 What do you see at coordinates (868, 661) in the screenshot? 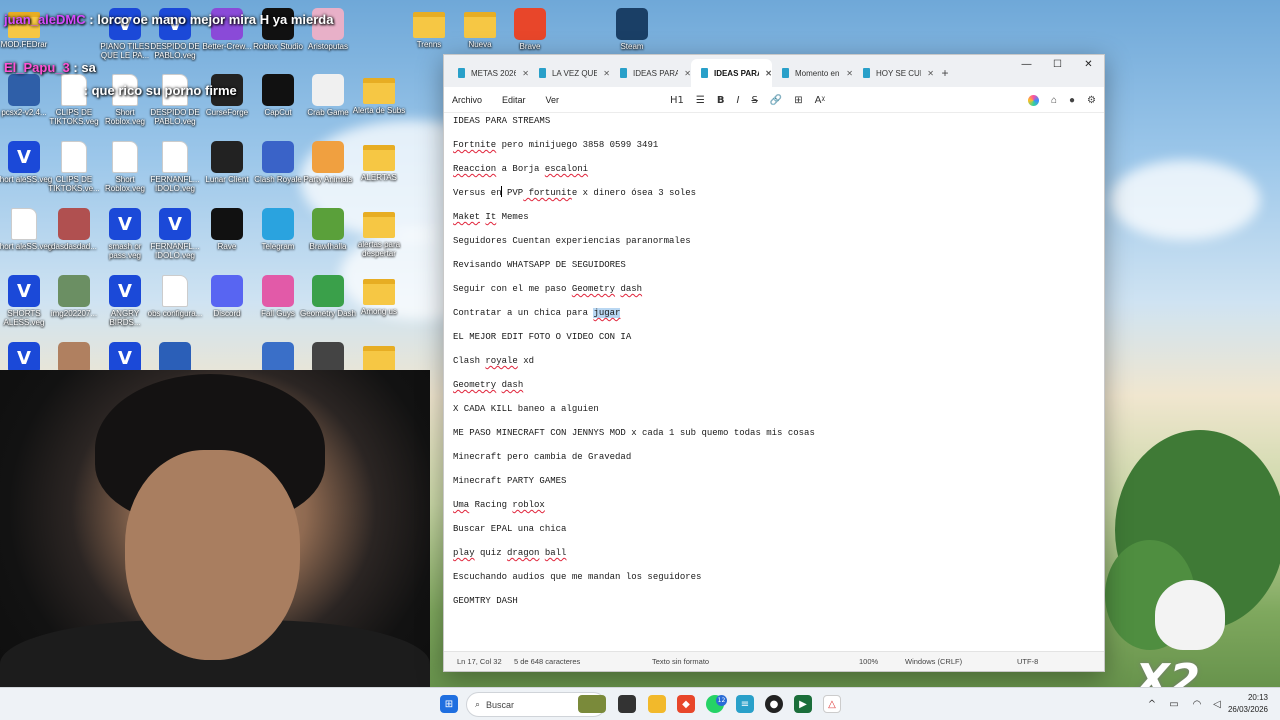
I see `zoom-level: 100%` at bounding box center [868, 661].